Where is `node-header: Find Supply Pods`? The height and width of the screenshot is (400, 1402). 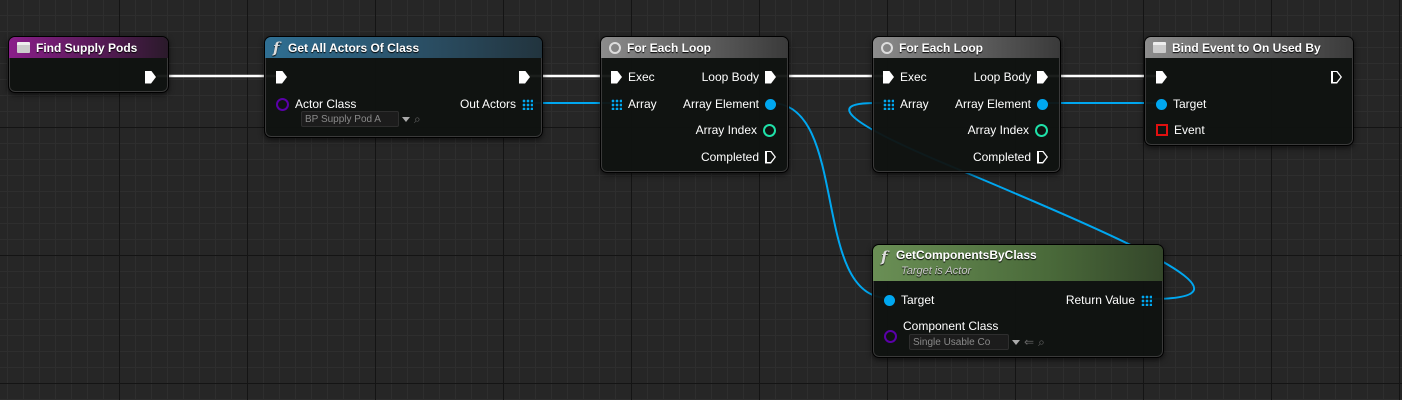
node-header: Find Supply Pods is located at coordinates (88, 47).